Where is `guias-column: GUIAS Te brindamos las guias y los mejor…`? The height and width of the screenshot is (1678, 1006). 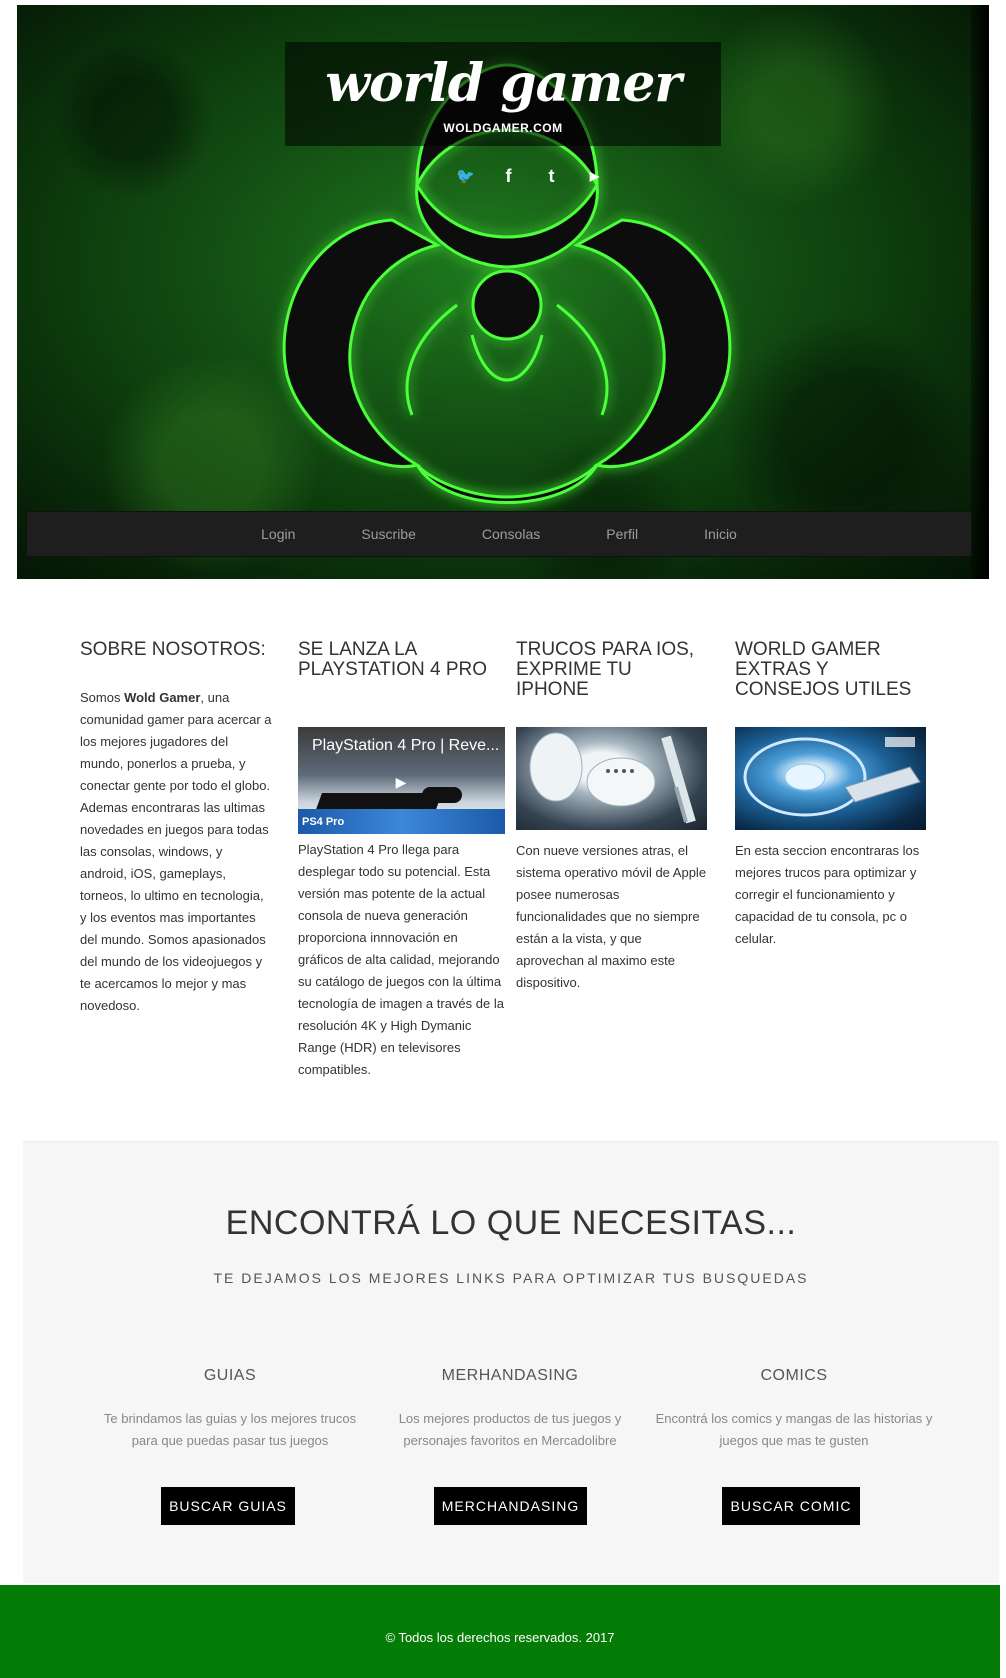 guias-column: GUIAS Te brindamos las guias y los mejor… is located at coordinates (230, 1409).